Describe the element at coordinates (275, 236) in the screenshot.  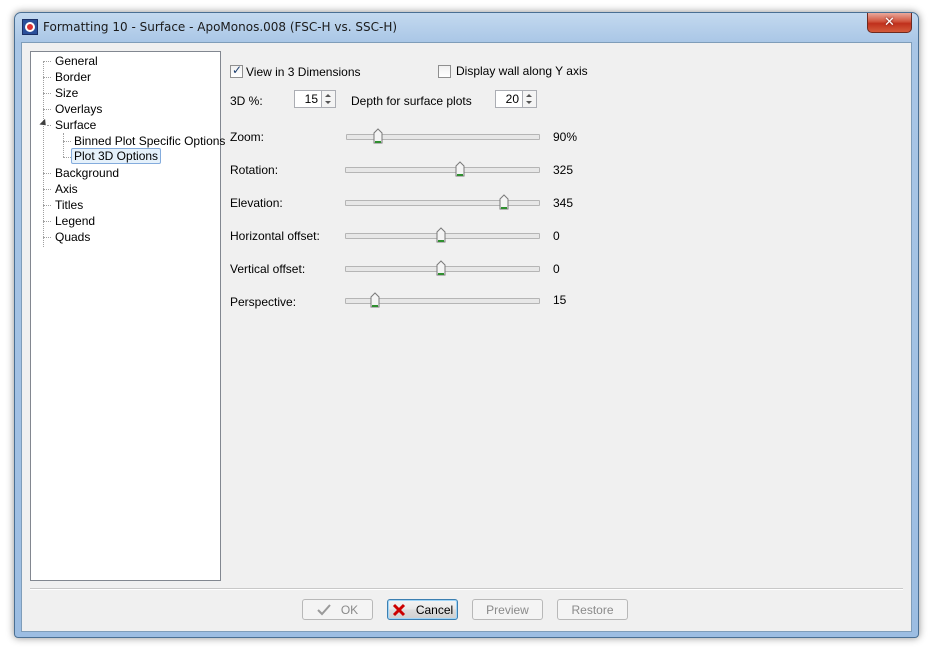
I see `horizontal-offset-label: Horizontal offset:` at that location.